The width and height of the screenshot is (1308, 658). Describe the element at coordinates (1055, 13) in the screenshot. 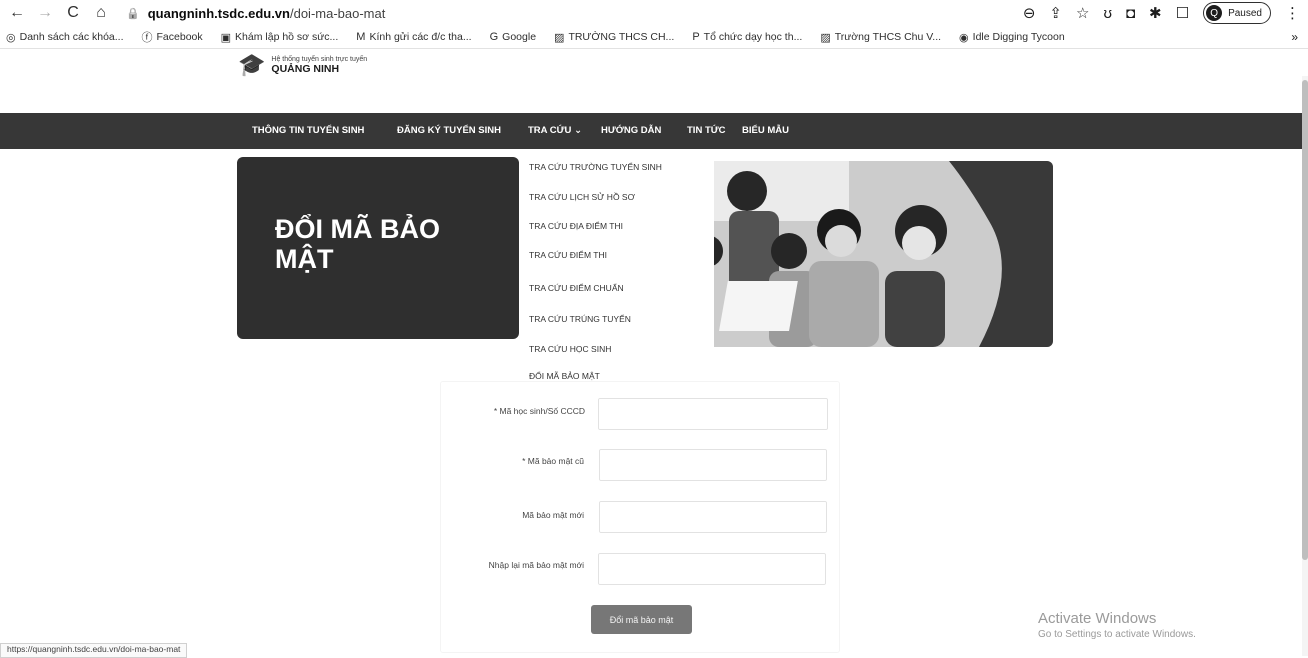

I see `share-icon: ⇪` at that location.